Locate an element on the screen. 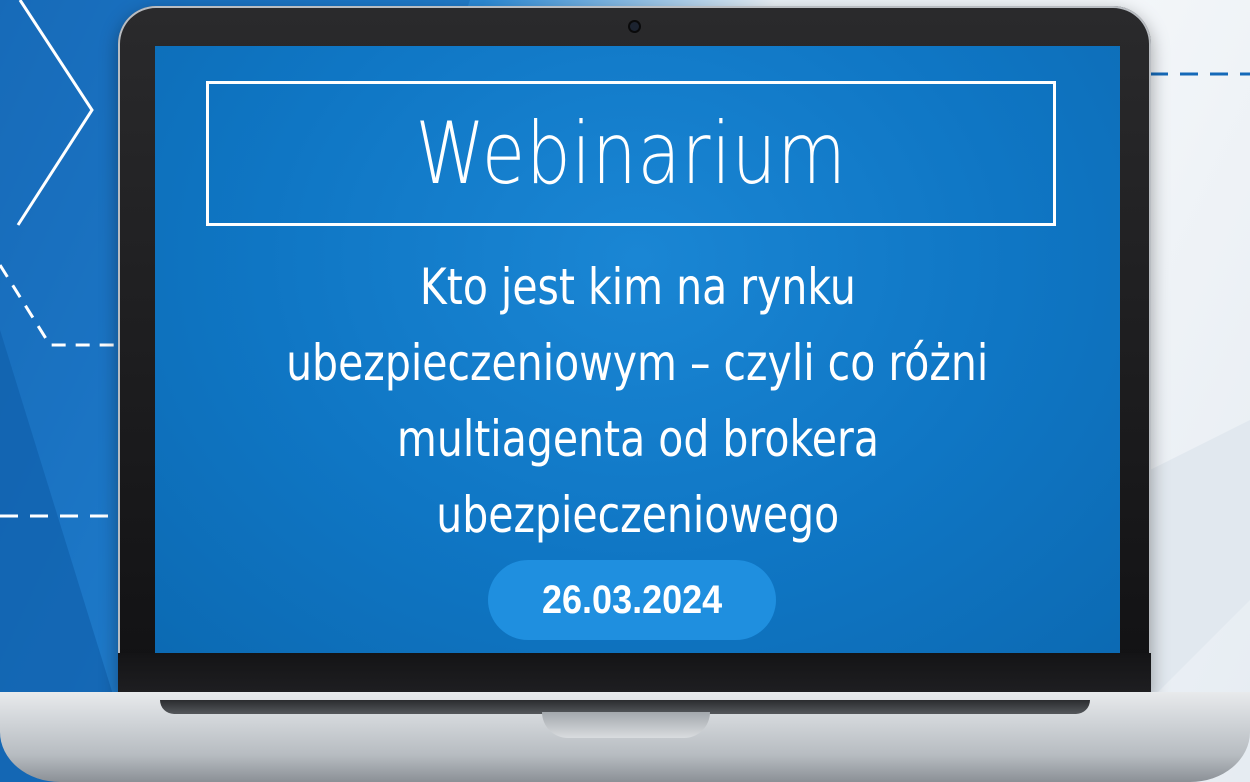 Image resolution: width=1250 pixels, height=782 pixels. laptop-notch is located at coordinates (626, 725).